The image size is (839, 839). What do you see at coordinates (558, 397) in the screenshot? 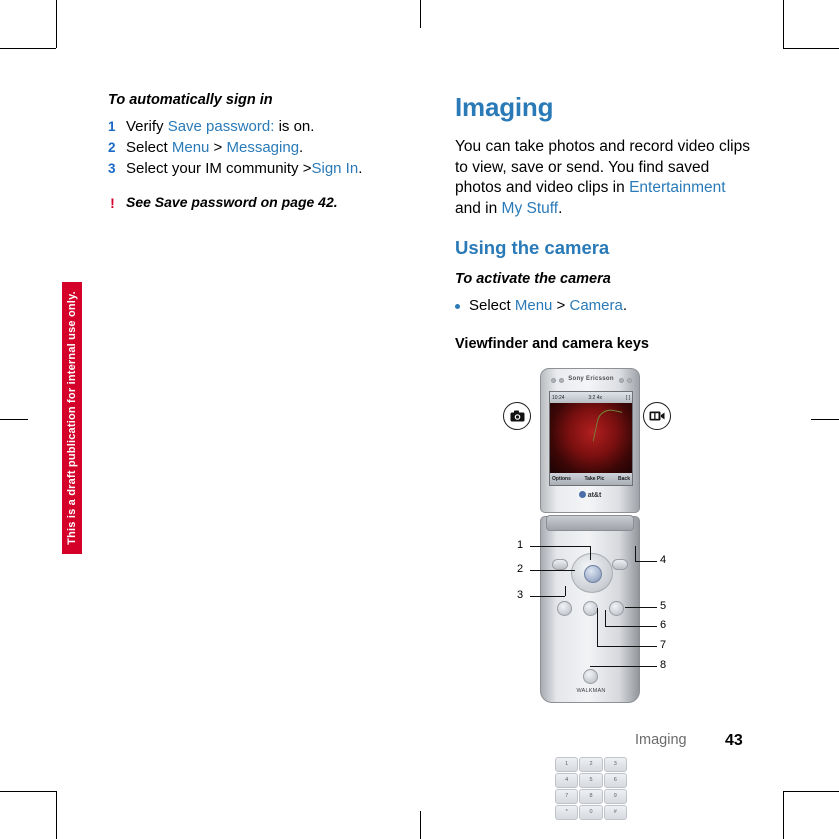
I see `status-left-text: 10:24` at bounding box center [558, 397].